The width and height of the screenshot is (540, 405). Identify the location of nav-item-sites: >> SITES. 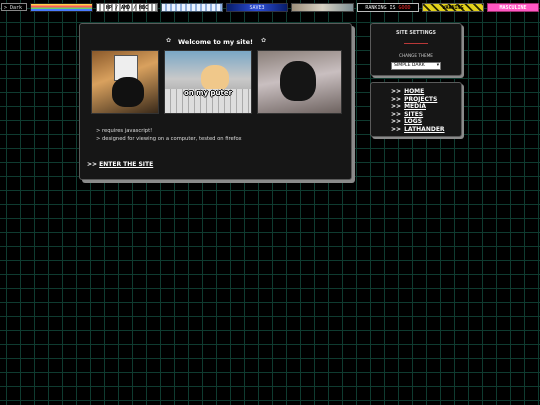
(418, 115).